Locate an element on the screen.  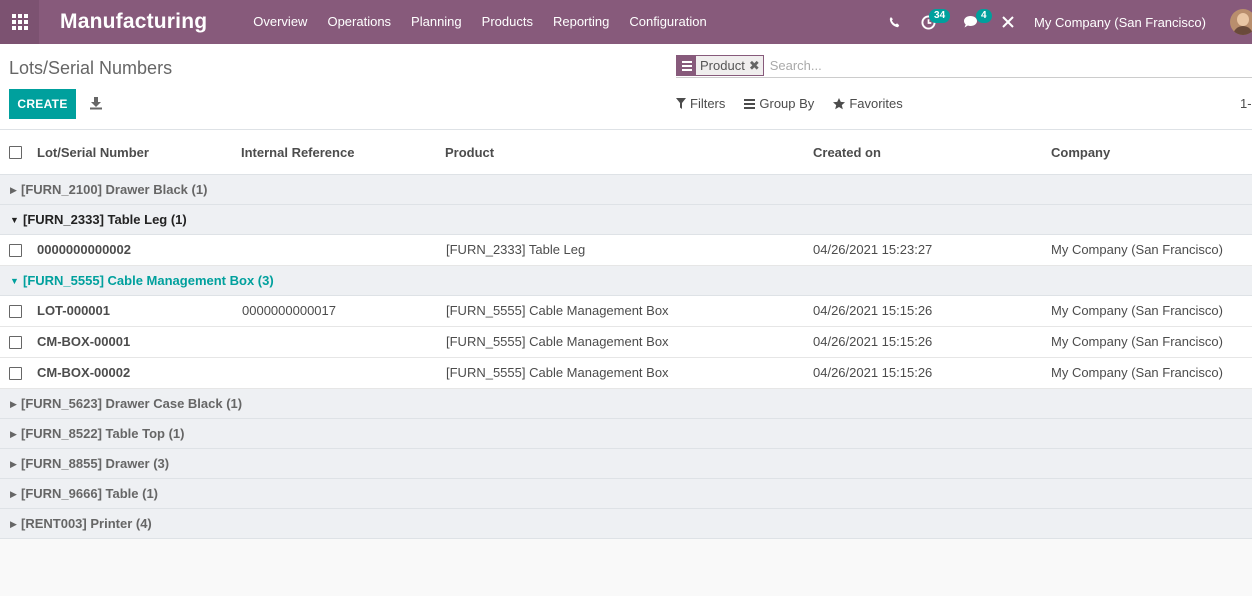
column-header-product: Product is located at coordinates (469, 152).